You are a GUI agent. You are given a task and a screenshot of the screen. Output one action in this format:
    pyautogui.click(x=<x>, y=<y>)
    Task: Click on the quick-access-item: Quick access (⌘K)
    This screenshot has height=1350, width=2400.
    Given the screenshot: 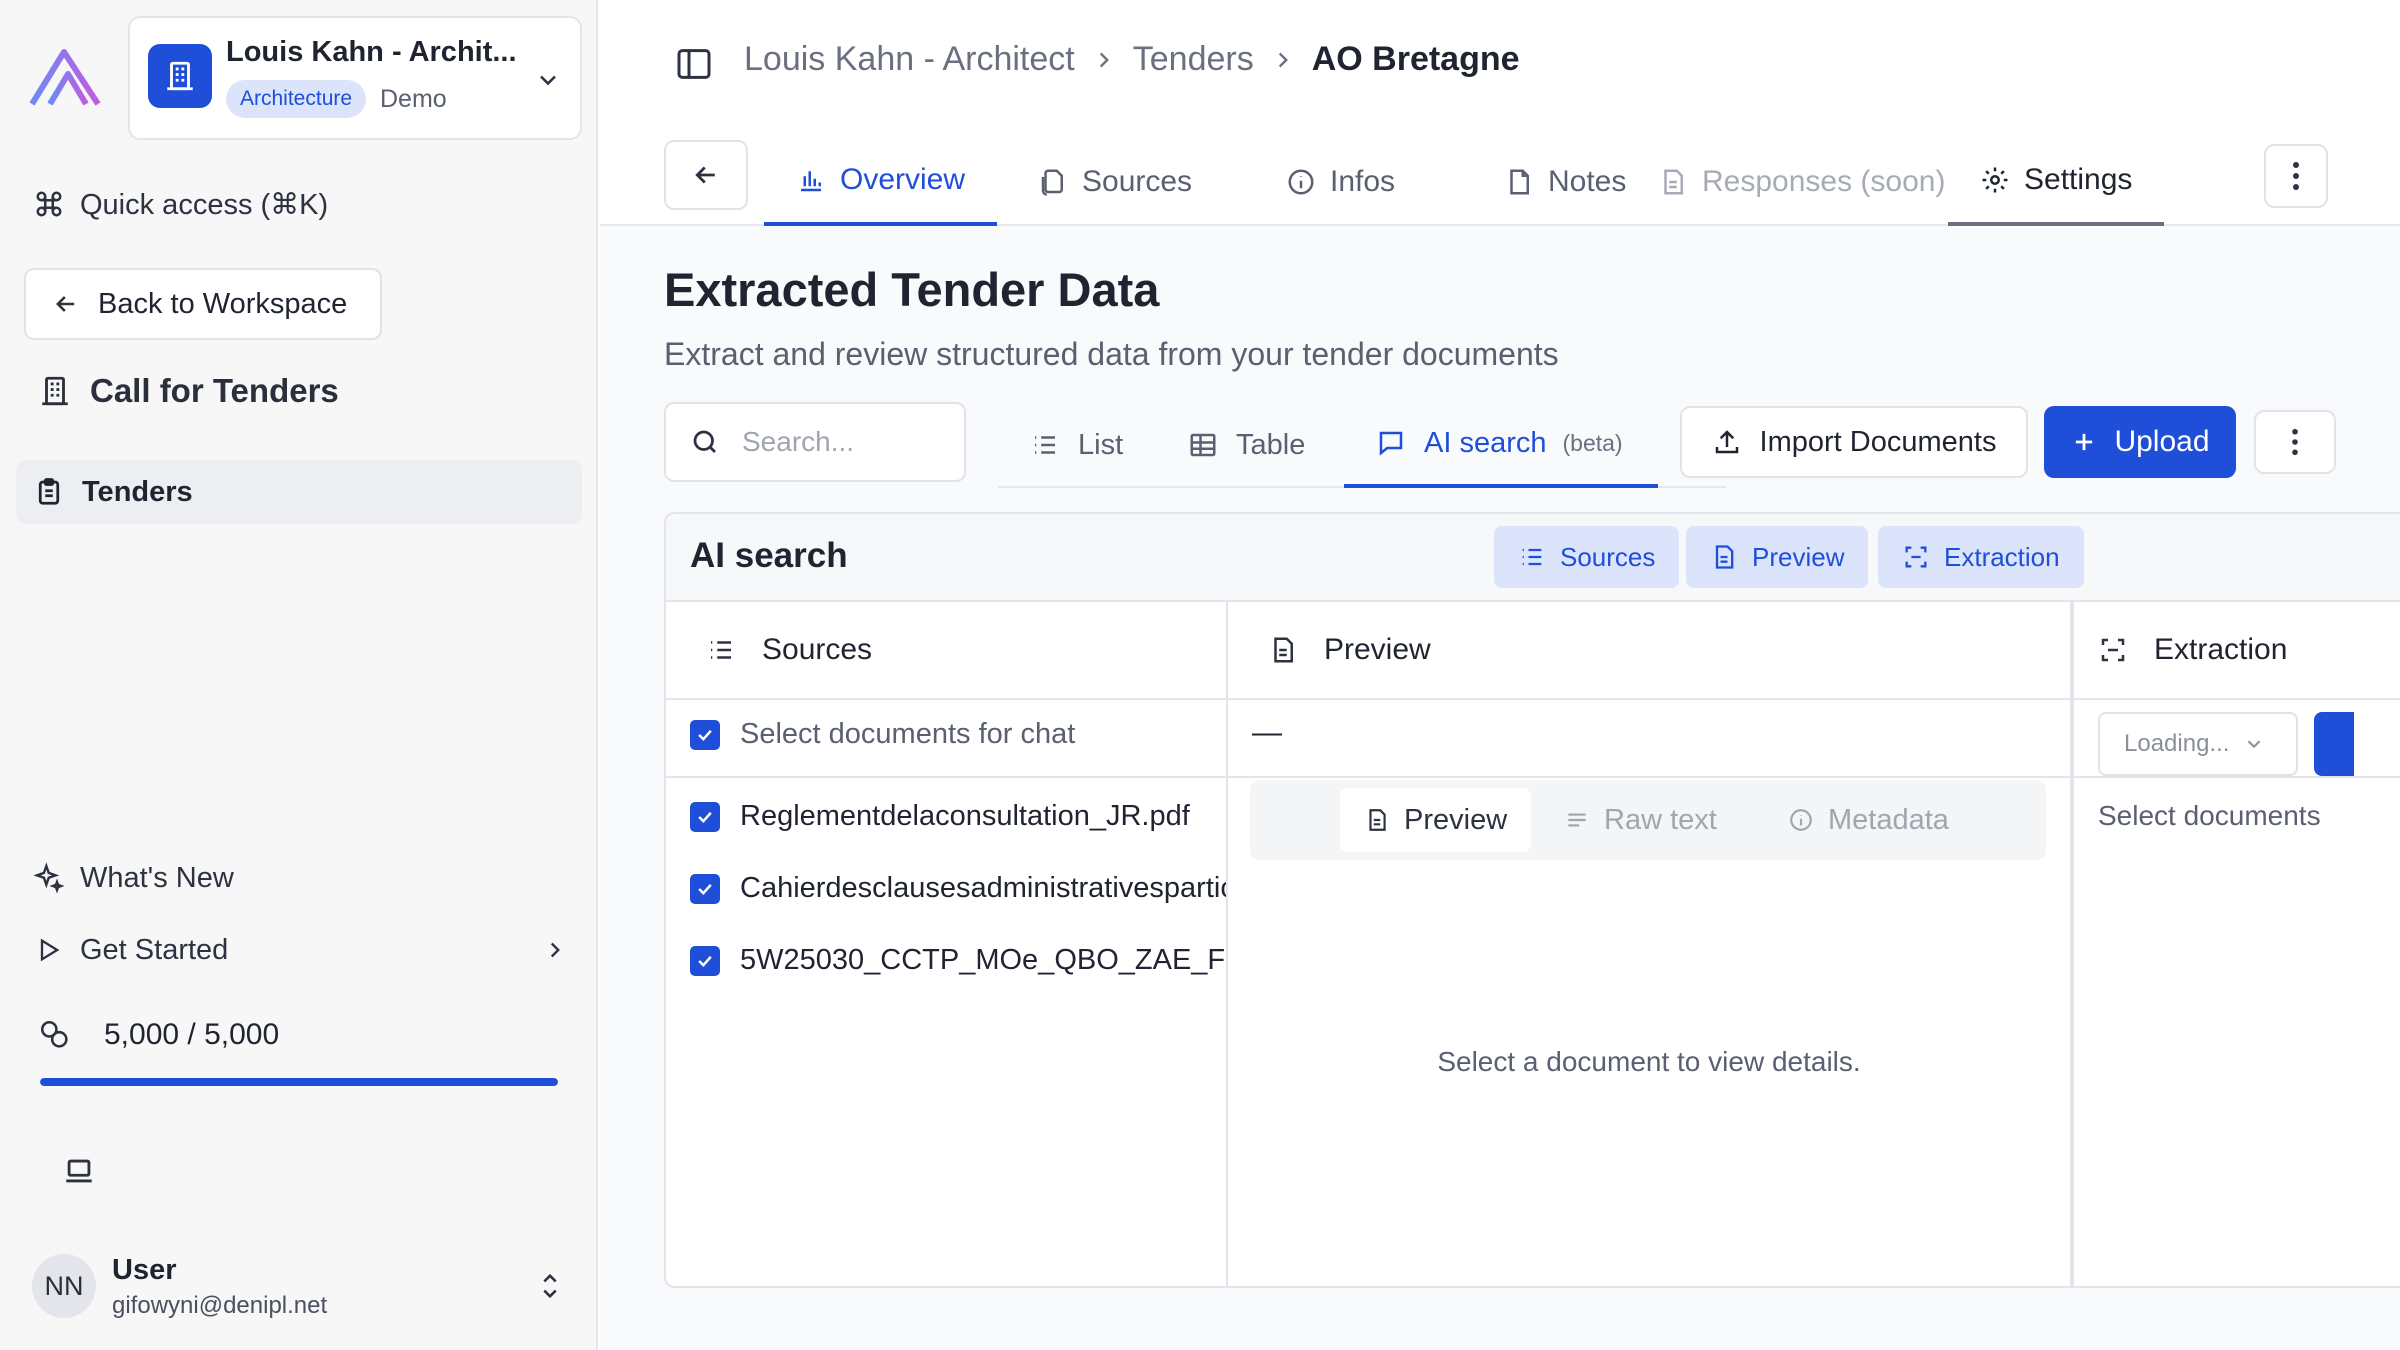 What is the action you would take?
    pyautogui.click(x=180, y=204)
    